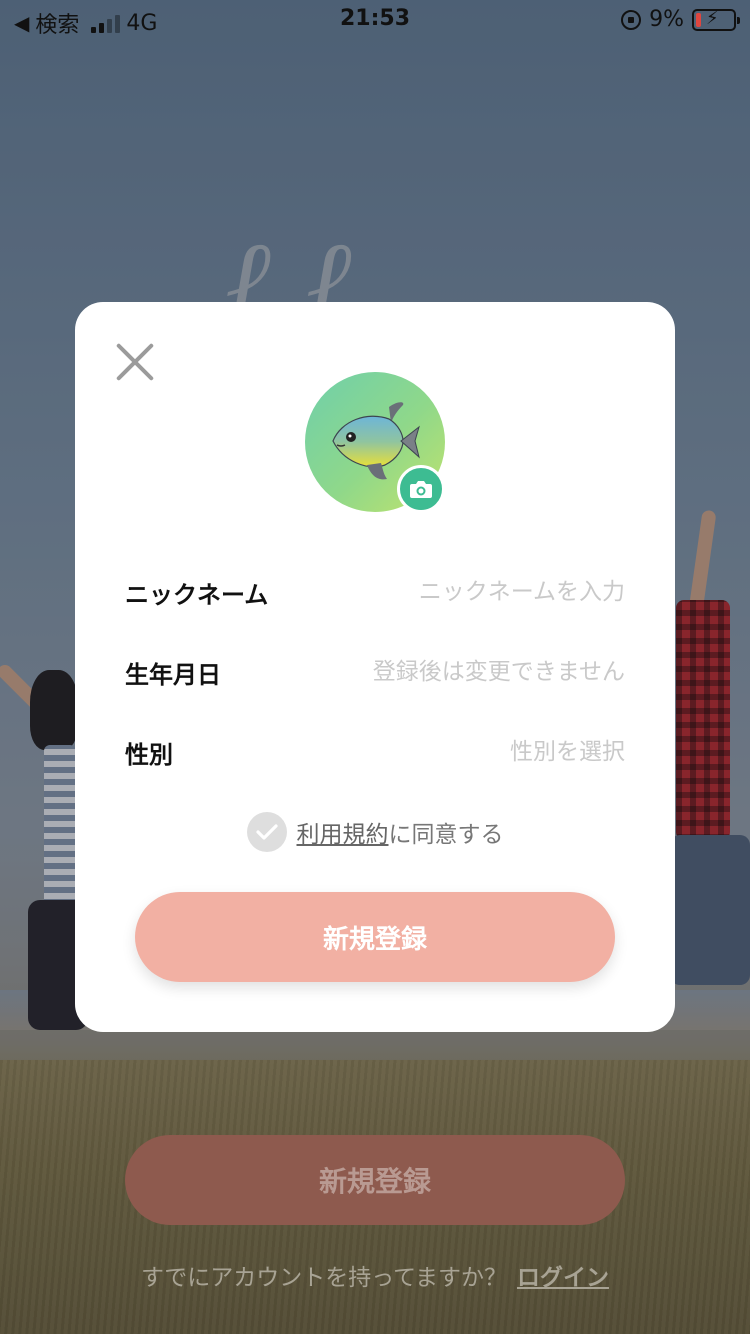 This screenshot has width=750, height=1334. I want to click on nickname-label: ニックネーム, so click(197, 594).